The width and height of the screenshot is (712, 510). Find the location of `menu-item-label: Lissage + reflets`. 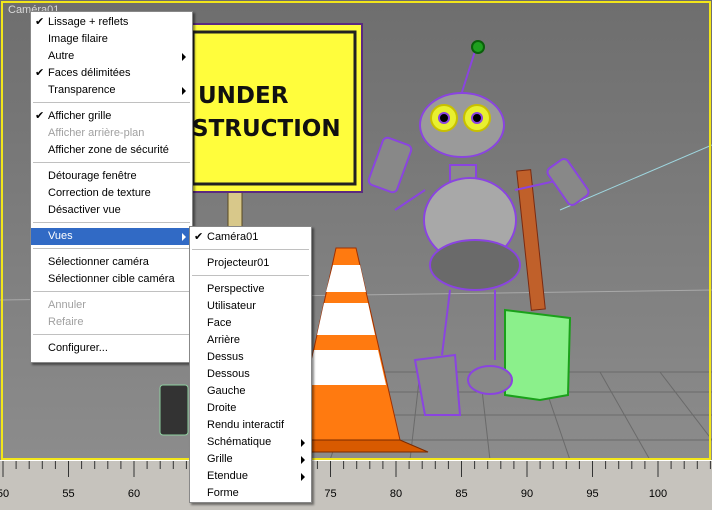

menu-item-label: Lissage + reflets is located at coordinates (88, 22).